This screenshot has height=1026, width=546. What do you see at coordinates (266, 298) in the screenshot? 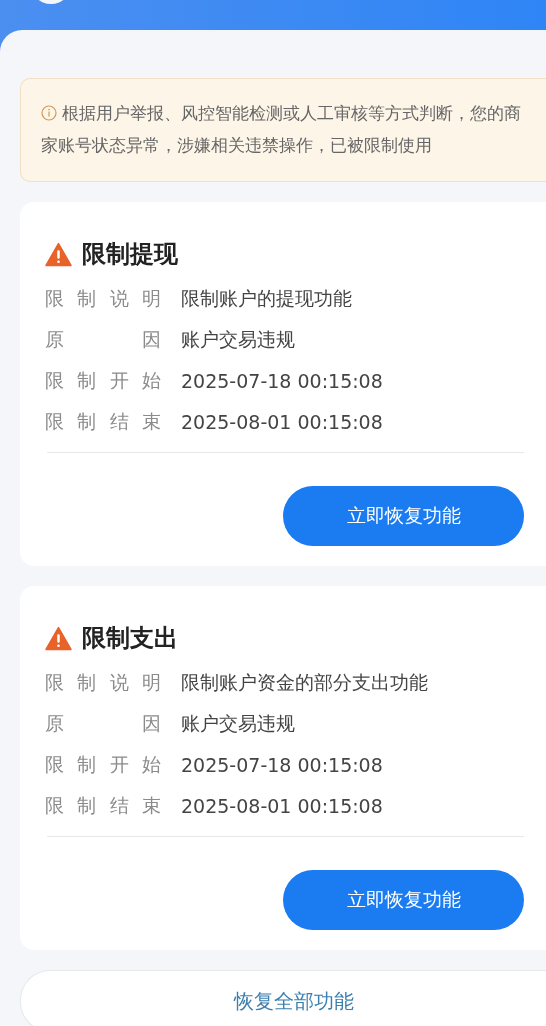
I see `field-value: 限制账户的提现功能` at bounding box center [266, 298].